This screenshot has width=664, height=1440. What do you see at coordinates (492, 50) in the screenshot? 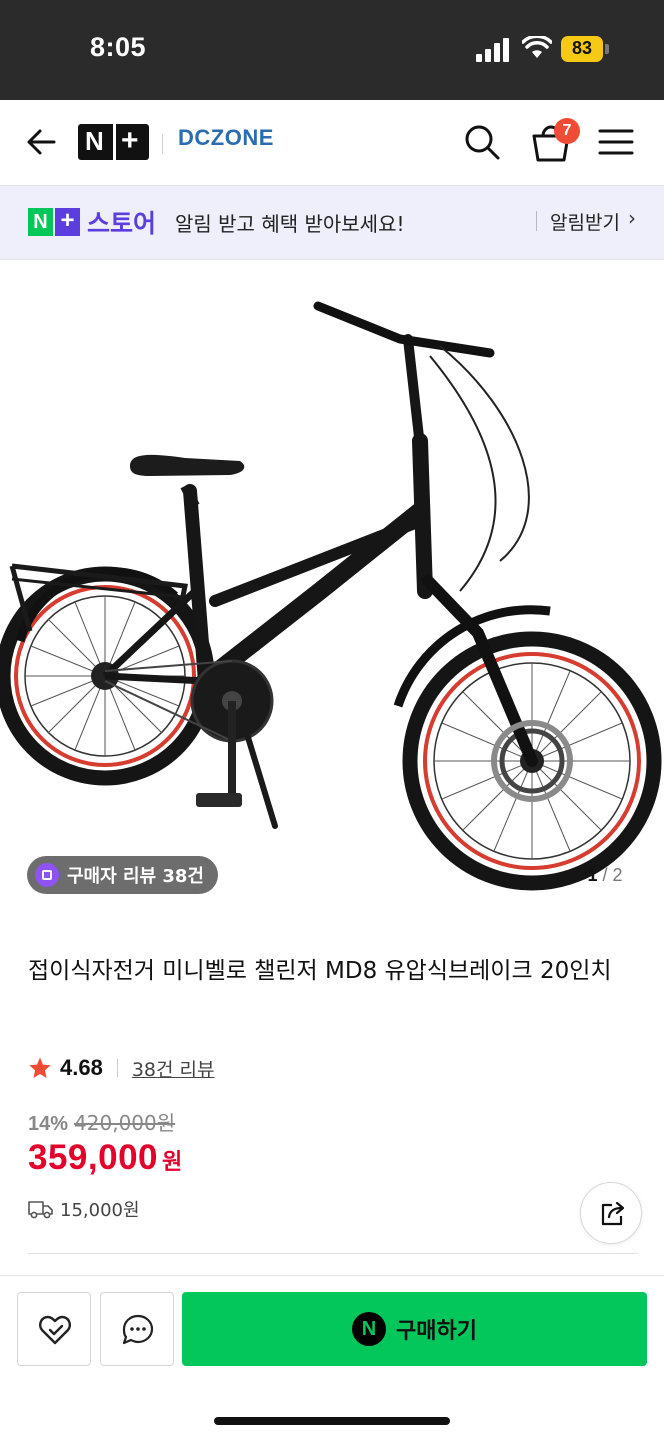
I see `signal-icon` at bounding box center [492, 50].